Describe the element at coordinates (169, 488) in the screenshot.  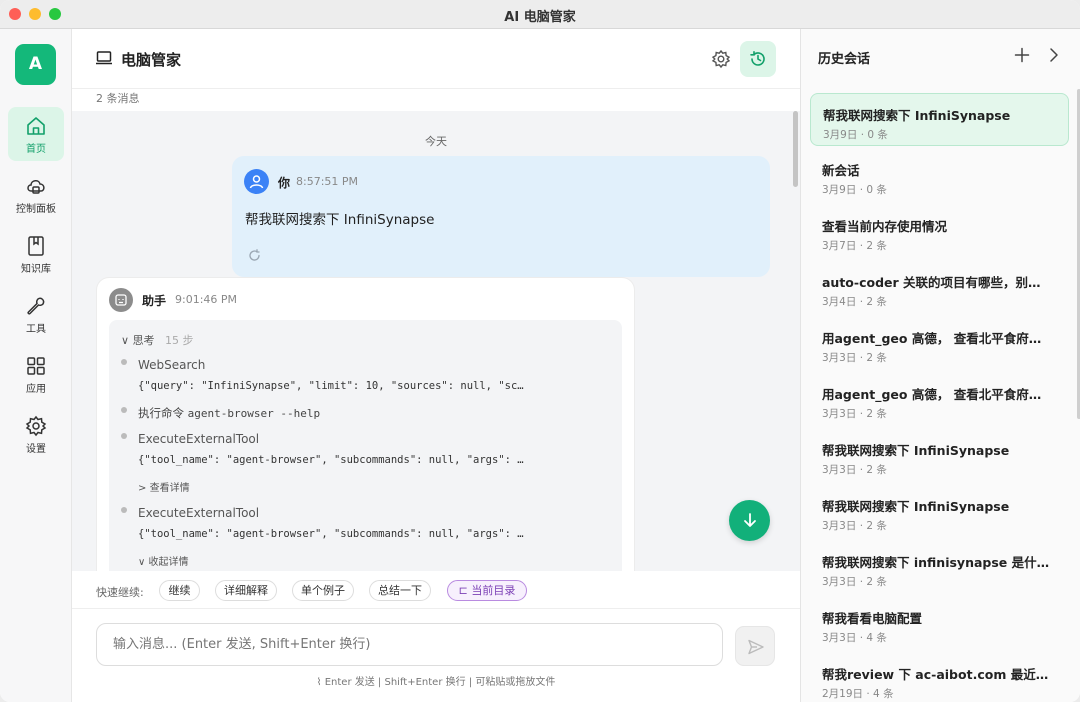
I see `view-details-label: 查看详情` at that location.